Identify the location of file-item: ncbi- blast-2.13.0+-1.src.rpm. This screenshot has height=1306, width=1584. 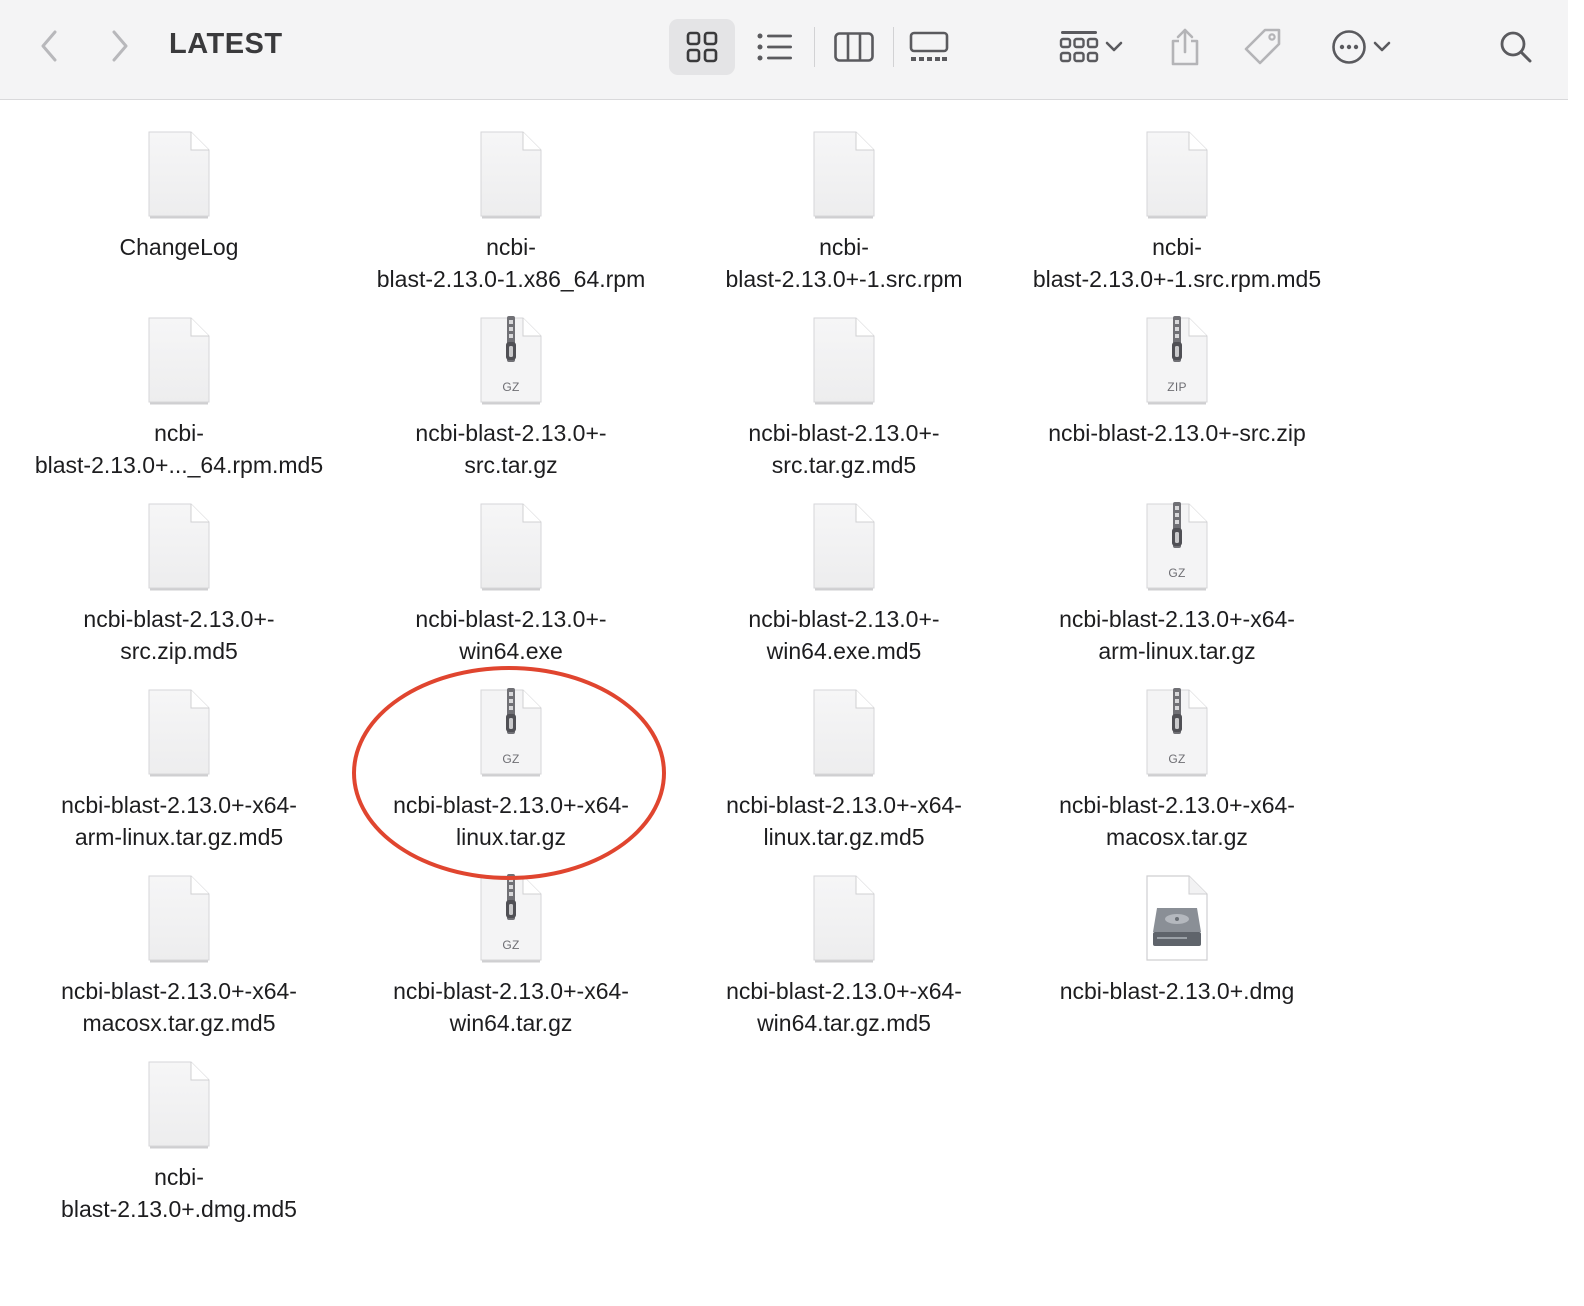
(844, 196).